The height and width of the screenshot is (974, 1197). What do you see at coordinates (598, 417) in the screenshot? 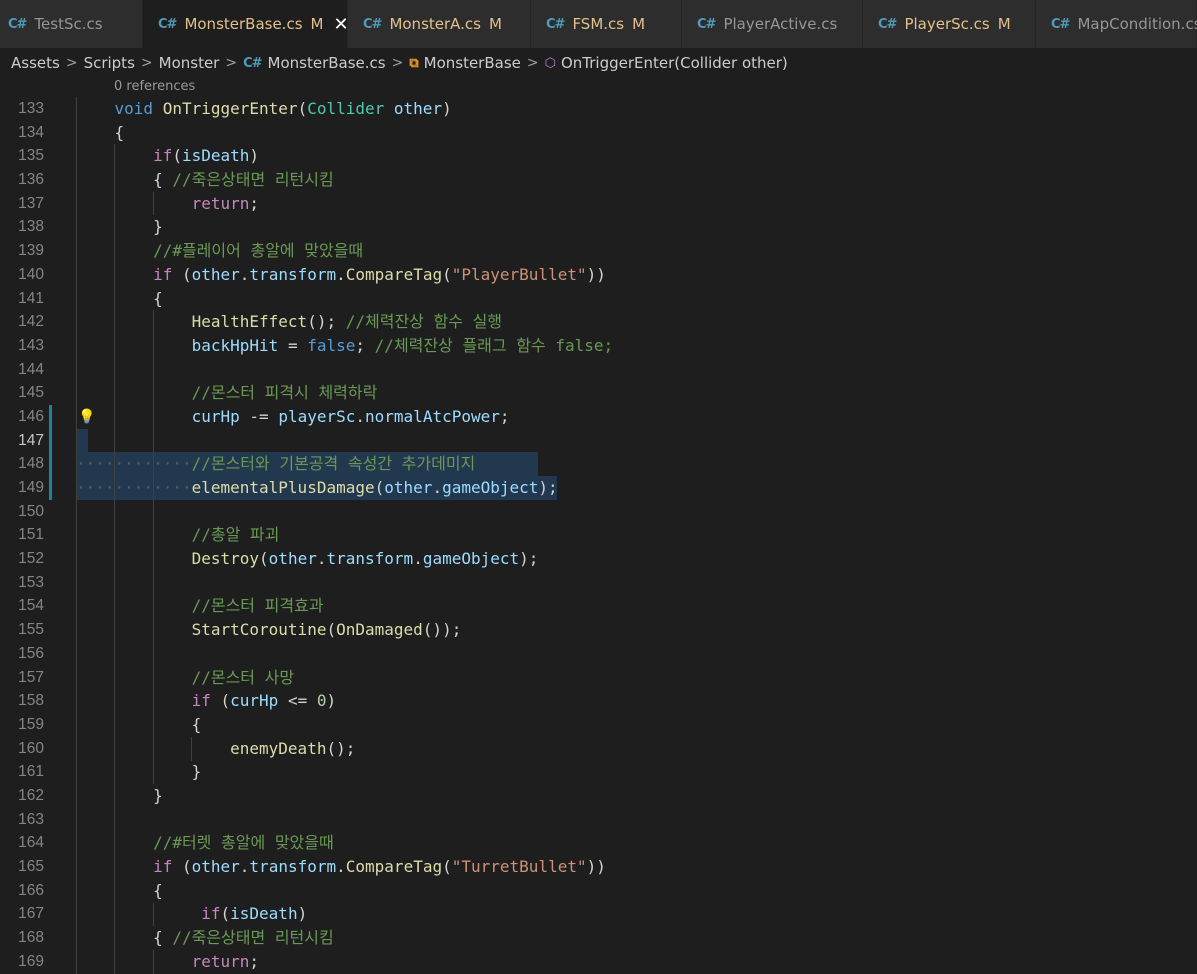
I see `code-line: 146 curHp -= playerSc.normalAtcPower; 💡` at bounding box center [598, 417].